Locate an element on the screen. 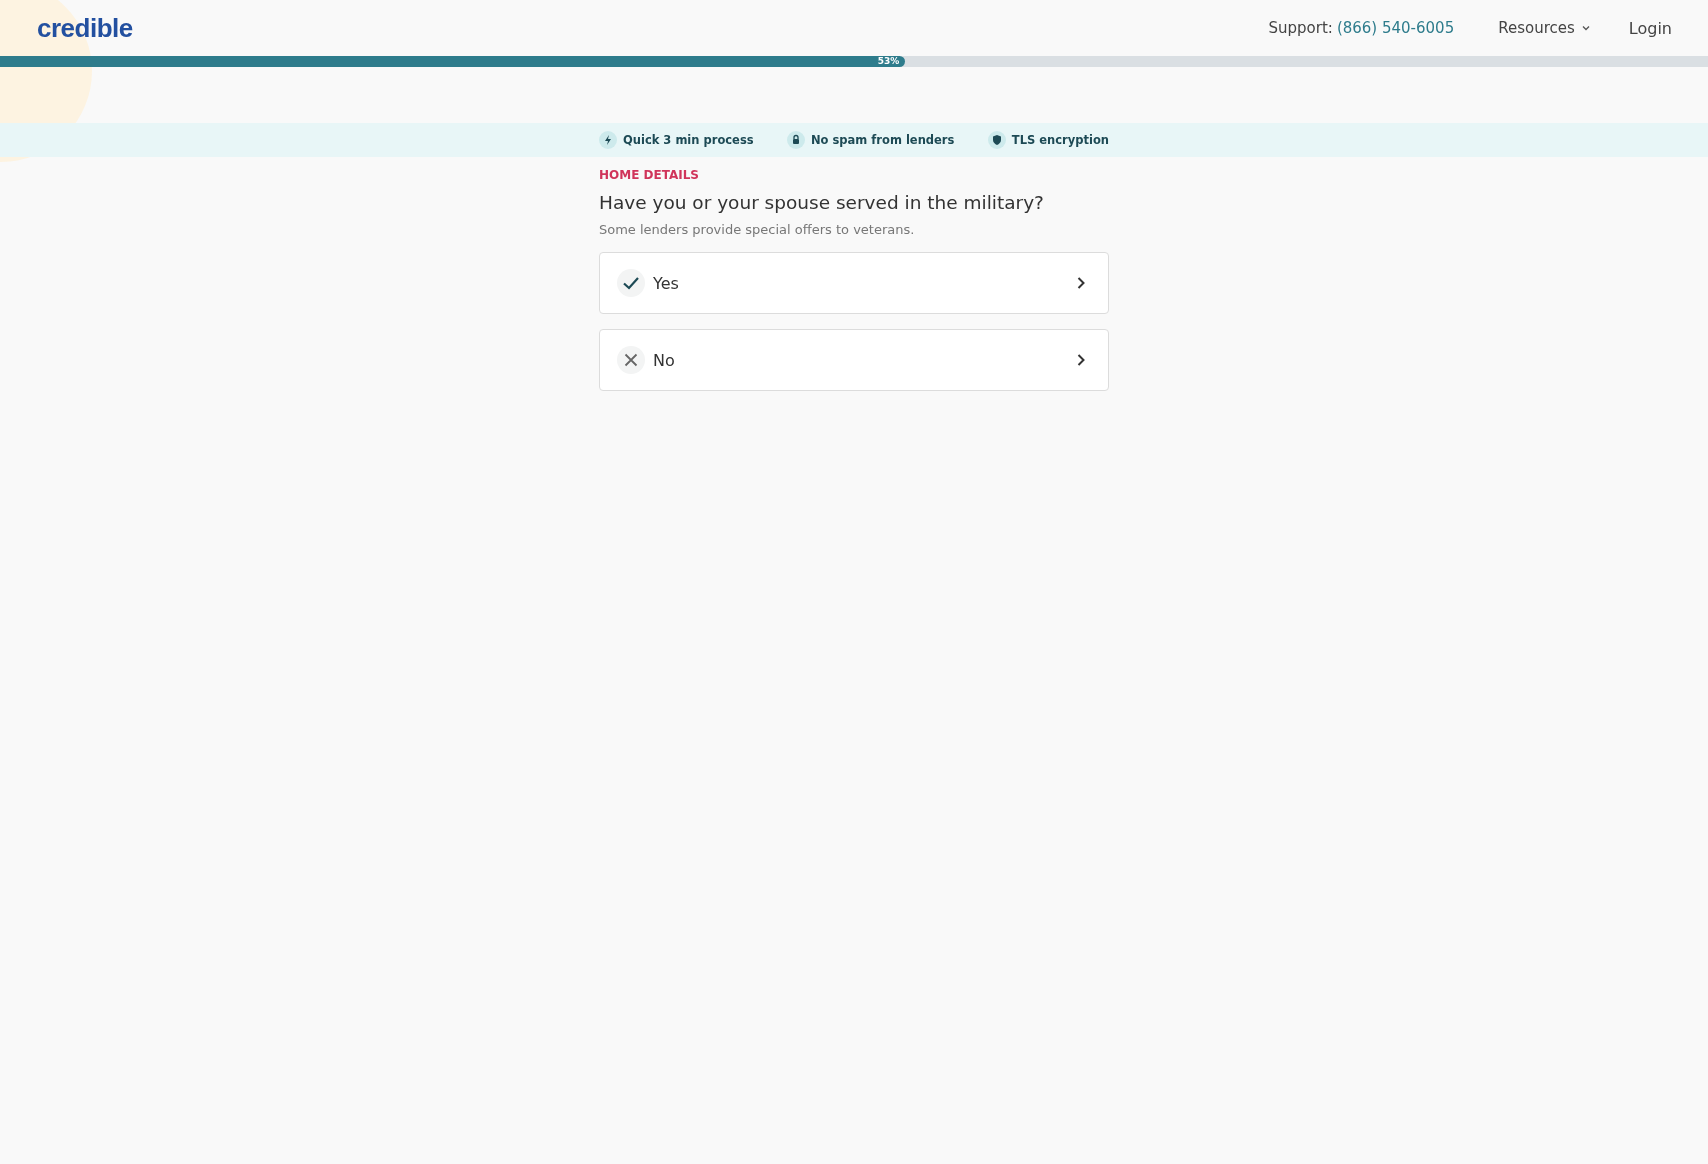  question-hint: Some lenders provide special offers to veterans. is located at coordinates (757, 229).